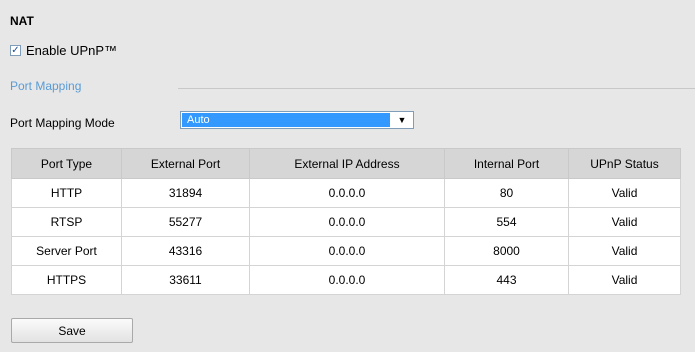 The image size is (695, 352). I want to click on table-row: HTTP 31894 0.0.0.0 80 Valid, so click(346, 193).